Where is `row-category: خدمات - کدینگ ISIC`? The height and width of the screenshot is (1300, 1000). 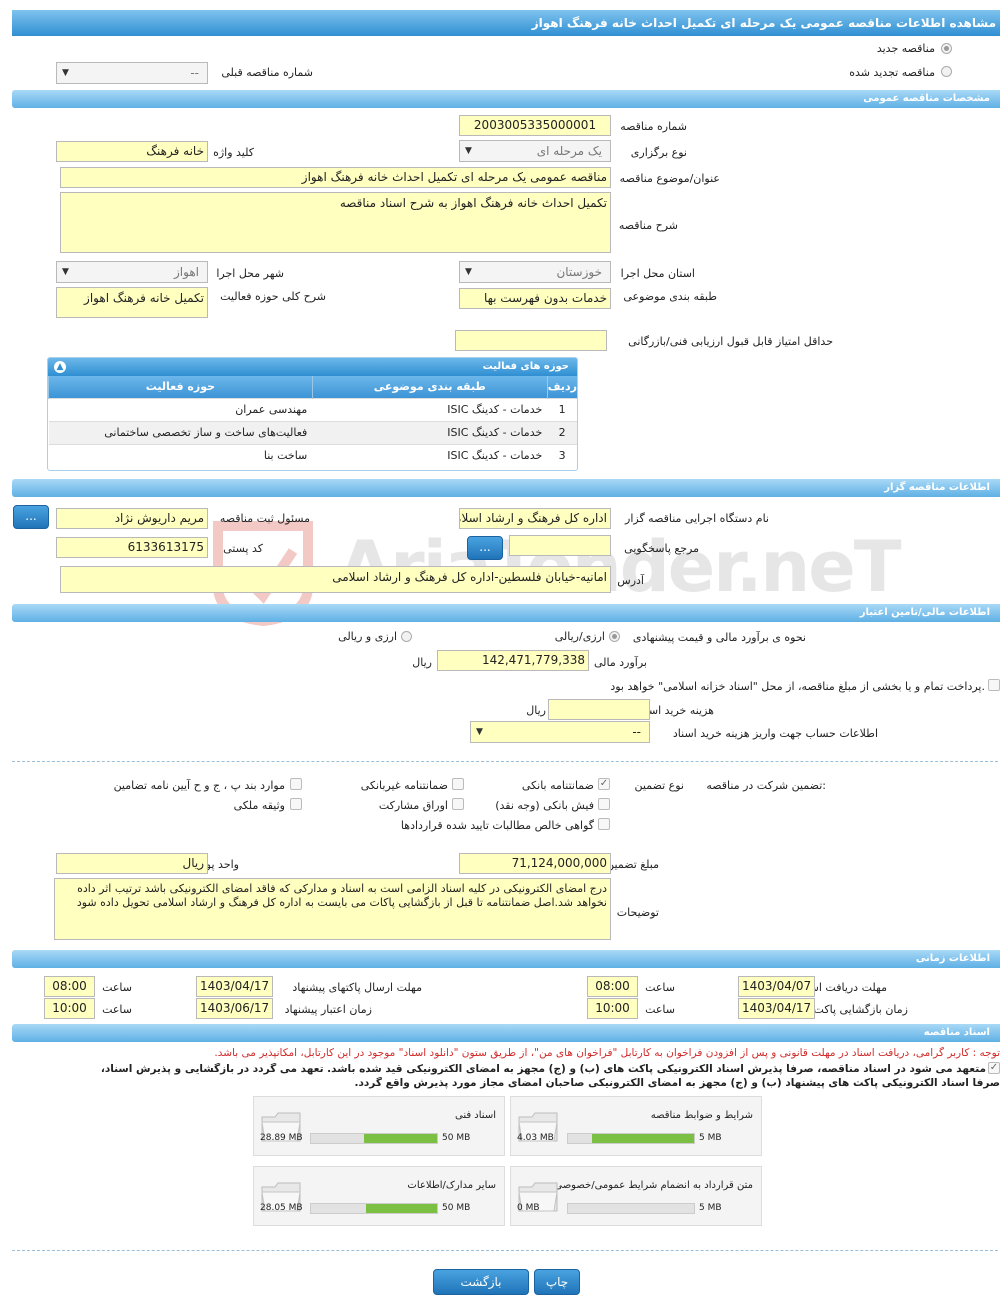 row-category: خدمات - کدینگ ISIC is located at coordinates (430, 455).